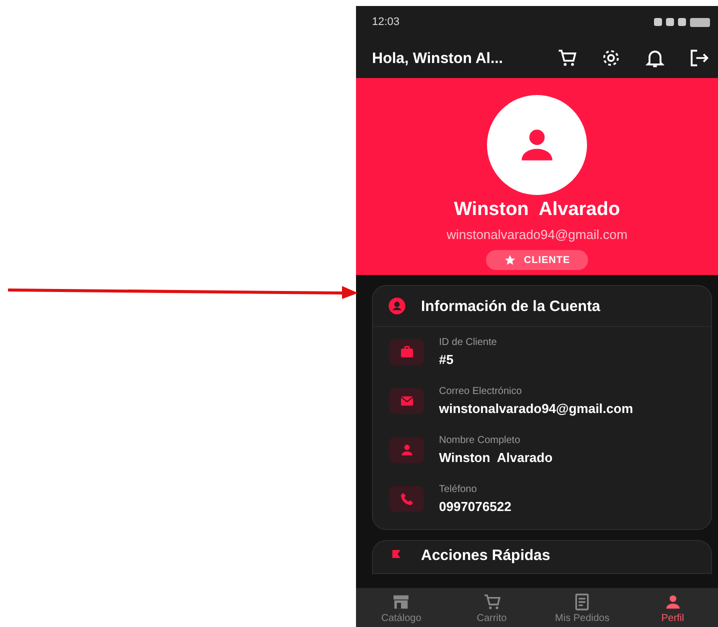 This screenshot has height=627, width=718. What do you see at coordinates (406, 498) in the screenshot?
I see `phone-icon` at bounding box center [406, 498].